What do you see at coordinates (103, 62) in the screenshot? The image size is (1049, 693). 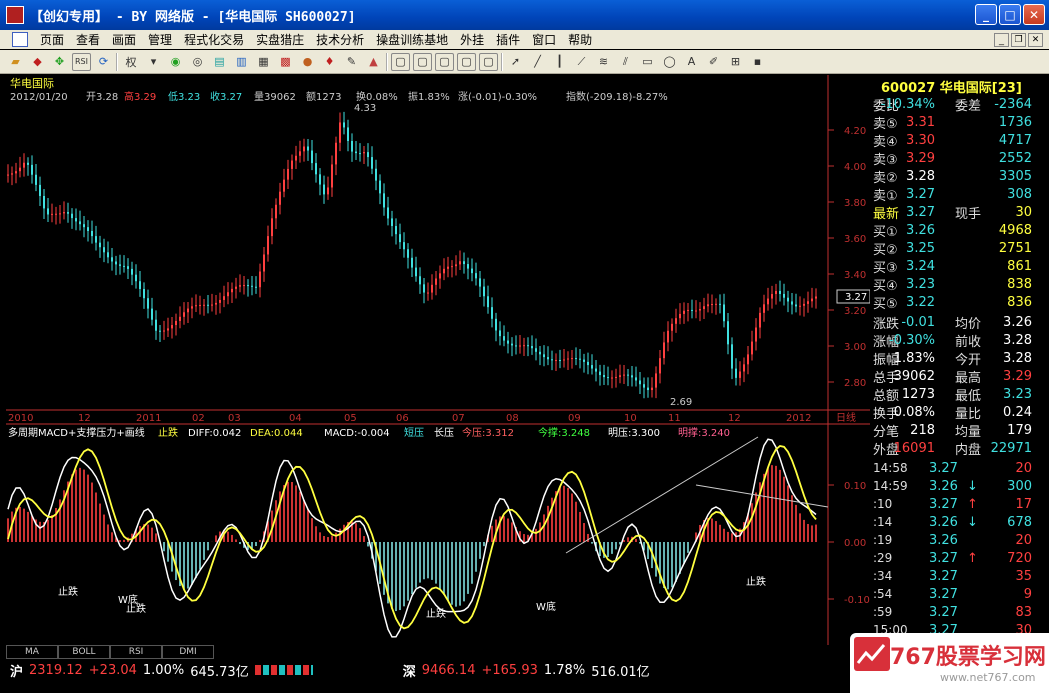 I see `refresh-icon: ⟳` at bounding box center [103, 62].